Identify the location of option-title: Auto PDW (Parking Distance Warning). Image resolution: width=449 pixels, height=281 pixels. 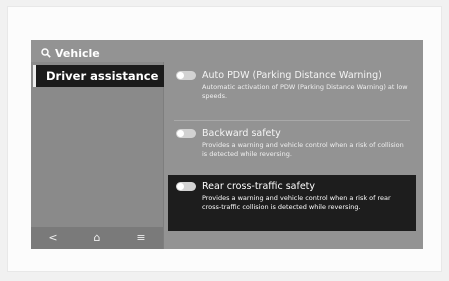
(292, 75).